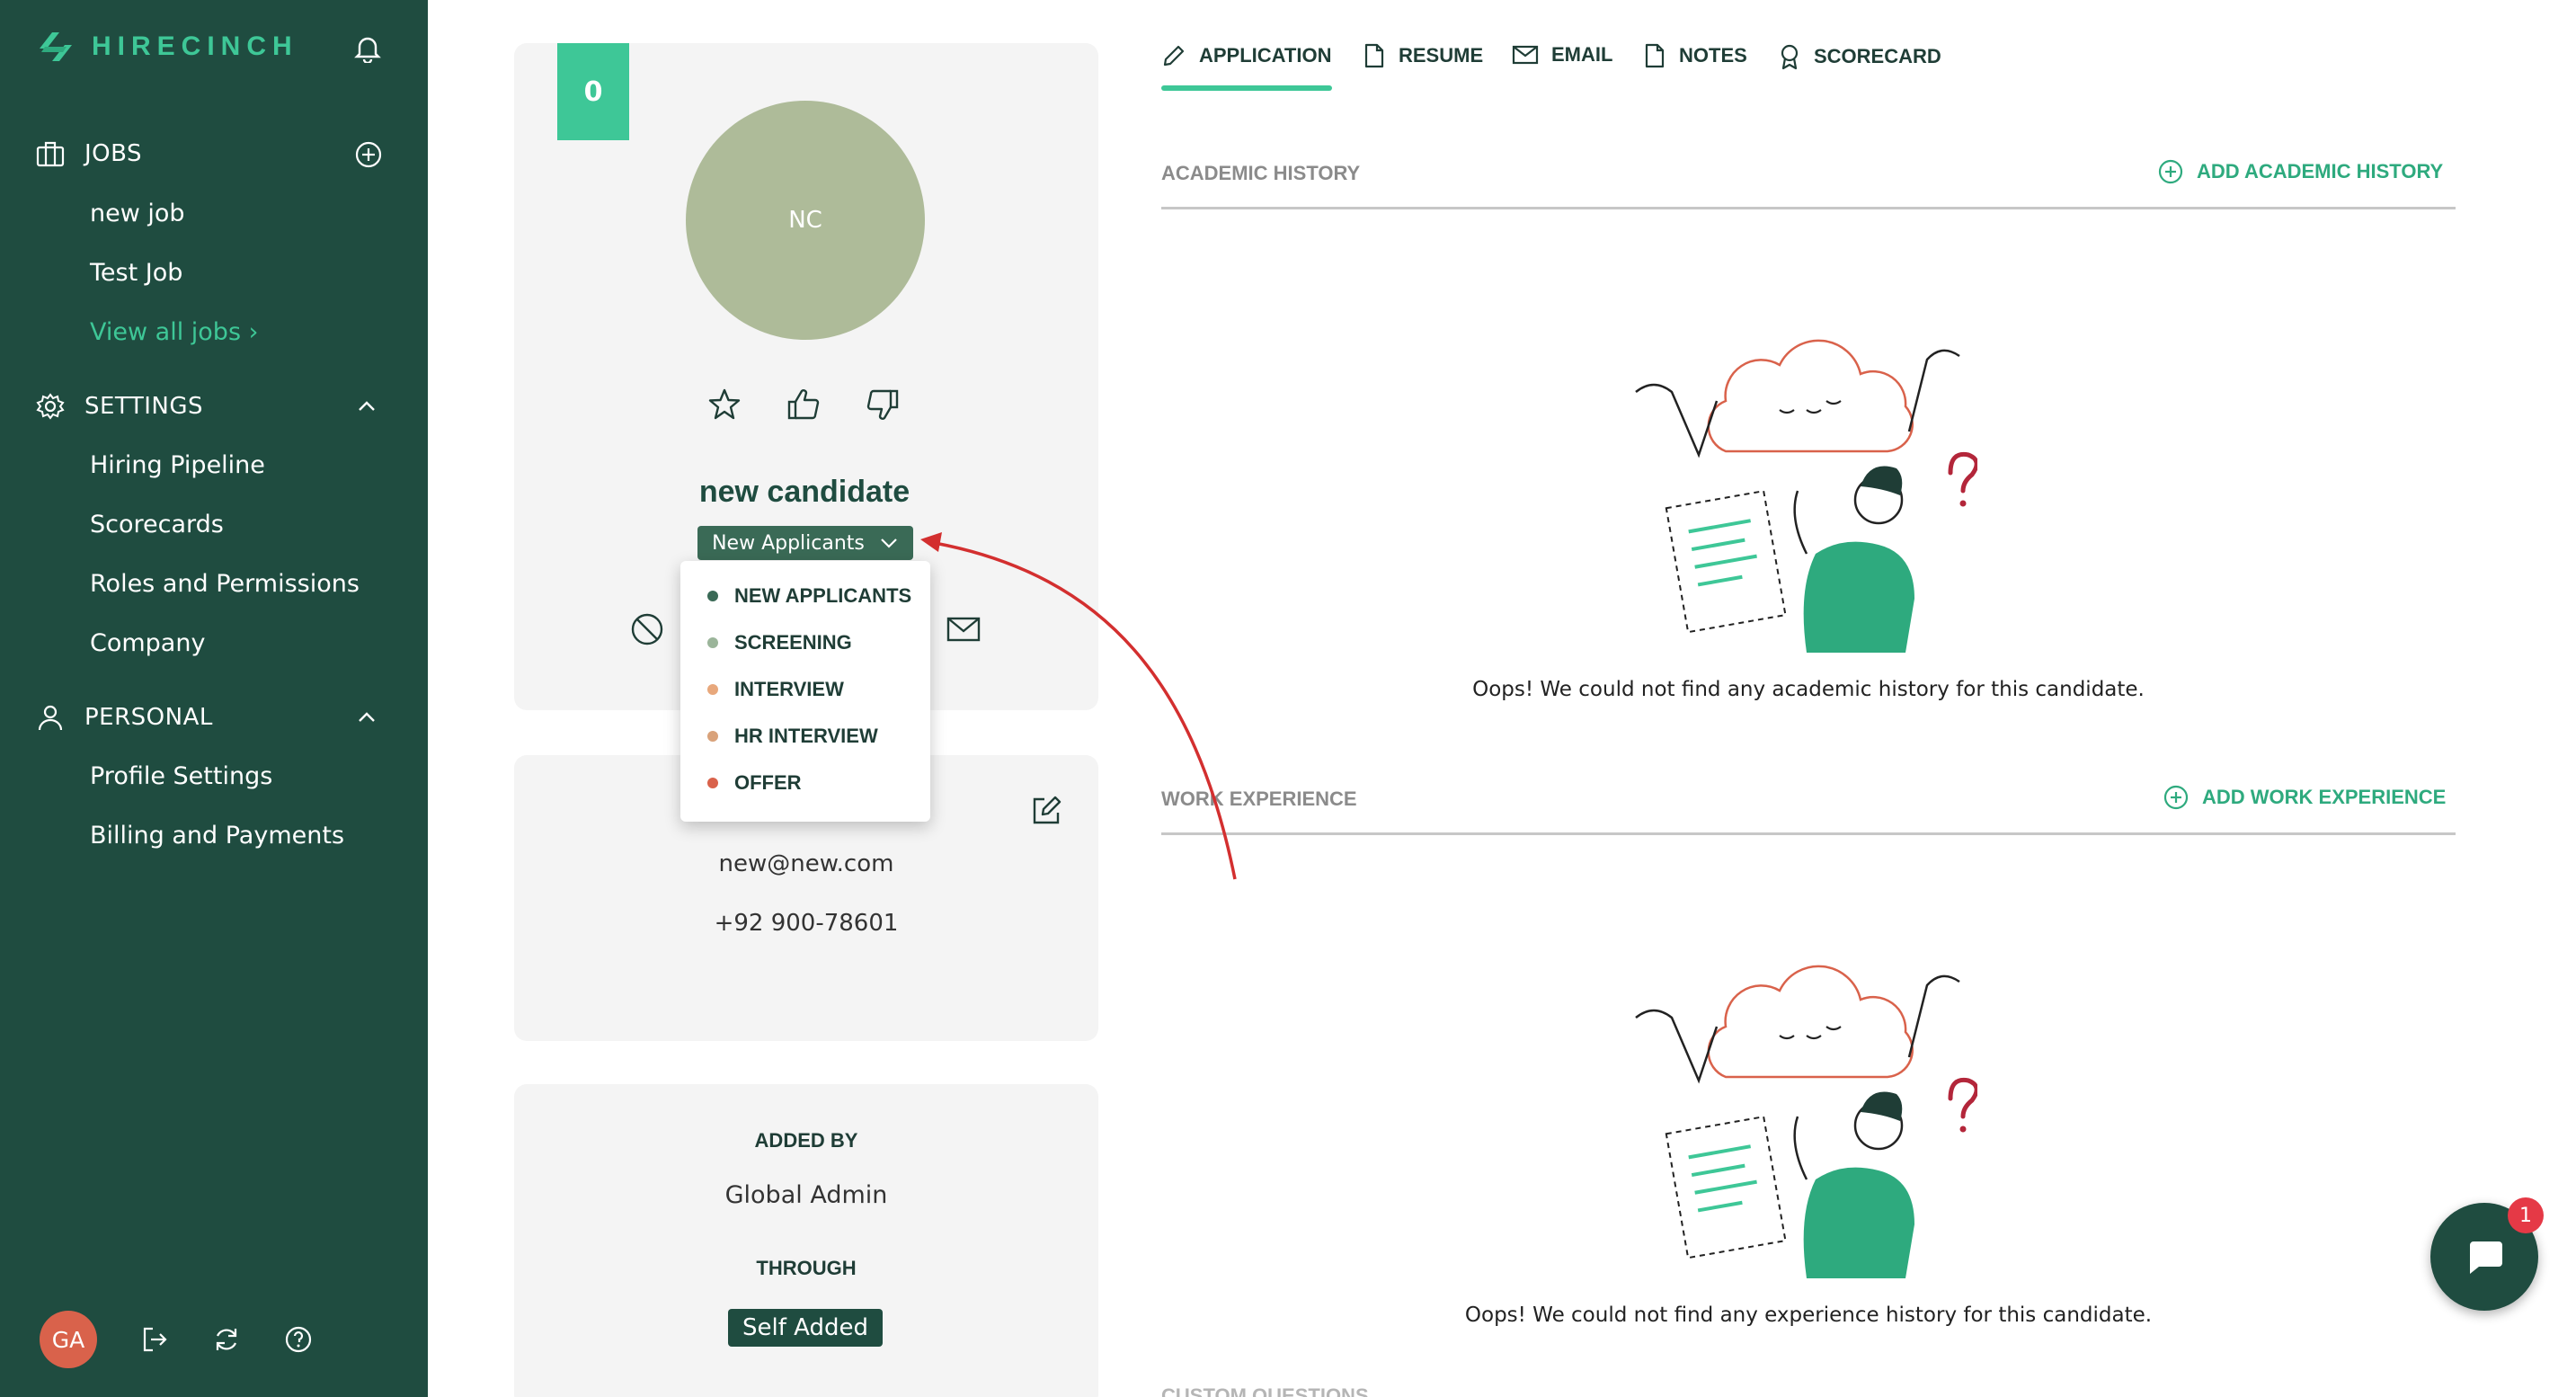 The image size is (2576, 1397). I want to click on stage-select: New Applicants, so click(805, 543).